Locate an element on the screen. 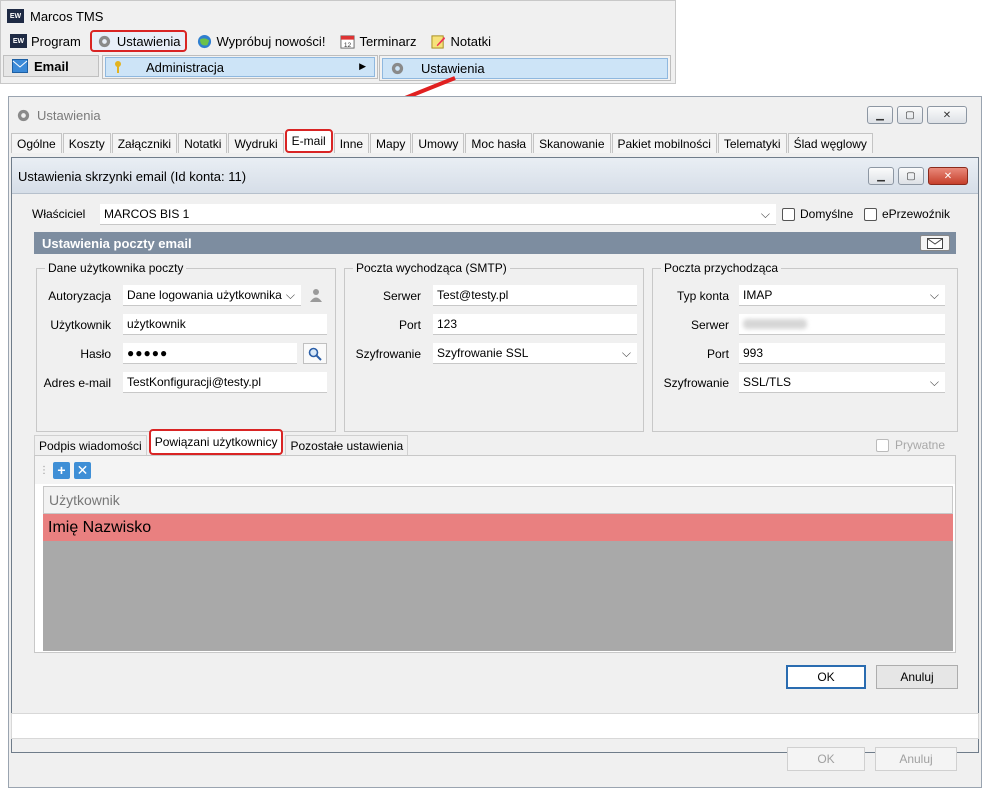  show-password-button is located at coordinates (315, 353).